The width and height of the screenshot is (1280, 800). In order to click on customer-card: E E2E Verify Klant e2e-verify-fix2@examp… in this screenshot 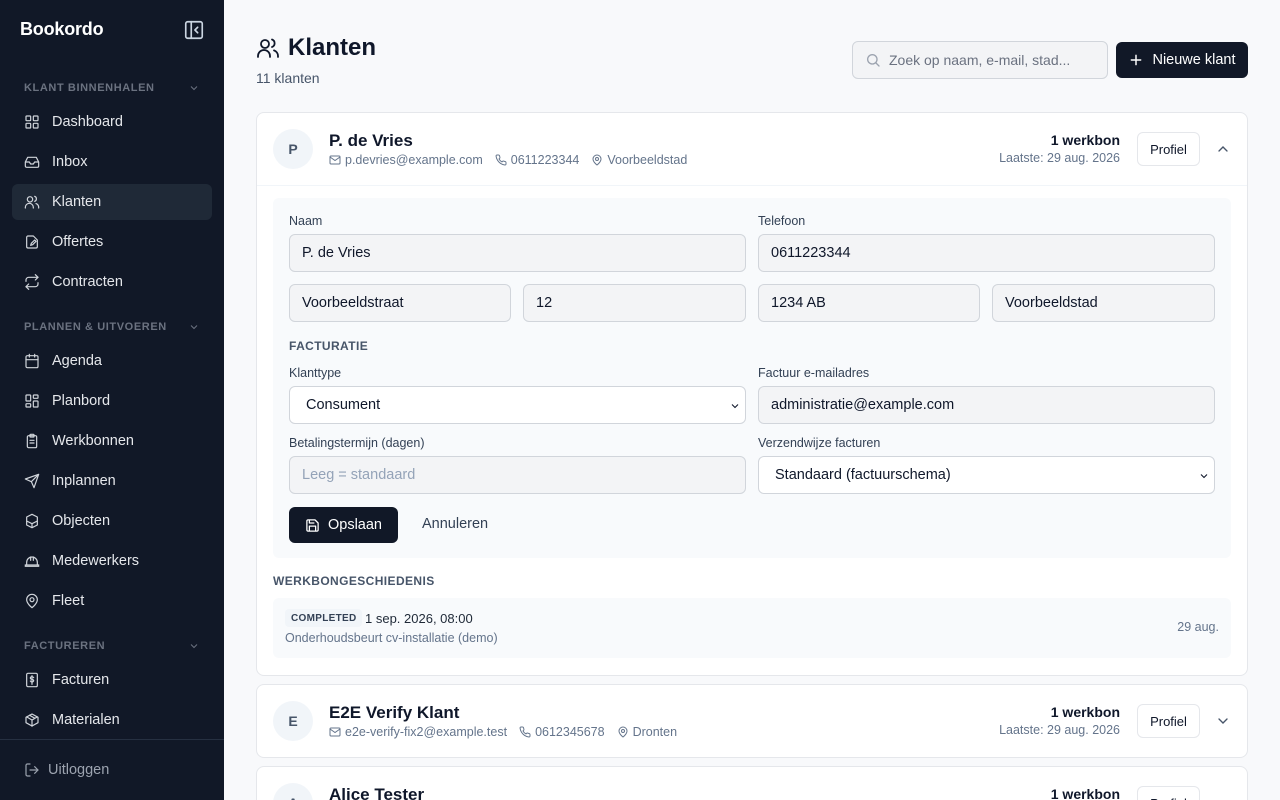, I will do `click(752, 721)`.